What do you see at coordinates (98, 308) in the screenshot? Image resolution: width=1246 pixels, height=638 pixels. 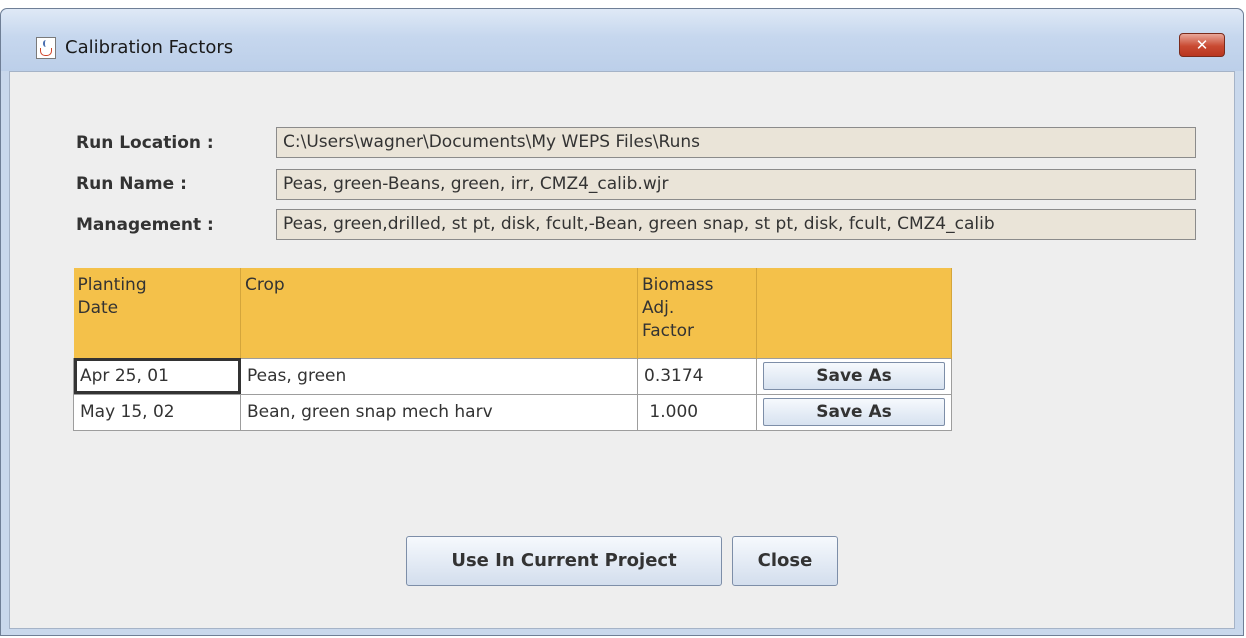 I see `header-text: Date` at bounding box center [98, 308].